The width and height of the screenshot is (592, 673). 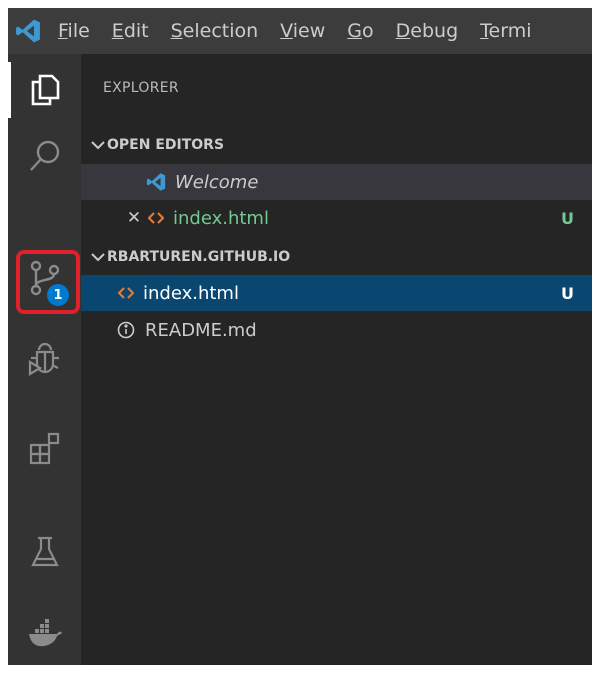 I want to click on info-icon, so click(x=126, y=330).